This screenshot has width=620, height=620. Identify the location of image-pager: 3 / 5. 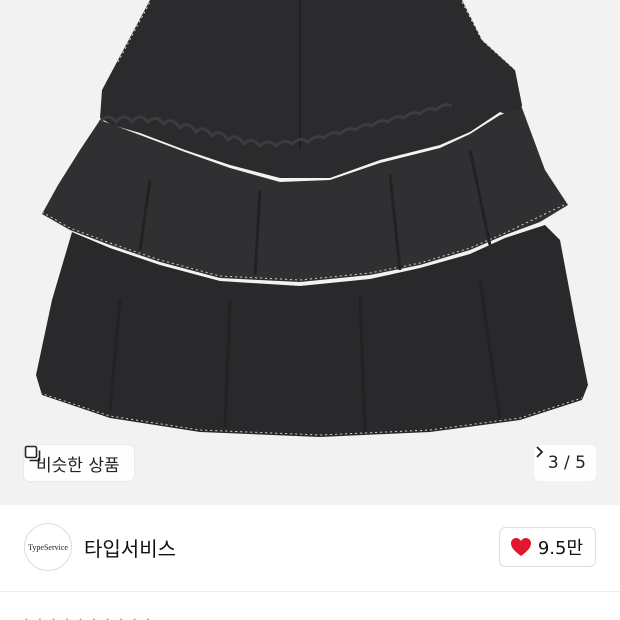
(564, 463).